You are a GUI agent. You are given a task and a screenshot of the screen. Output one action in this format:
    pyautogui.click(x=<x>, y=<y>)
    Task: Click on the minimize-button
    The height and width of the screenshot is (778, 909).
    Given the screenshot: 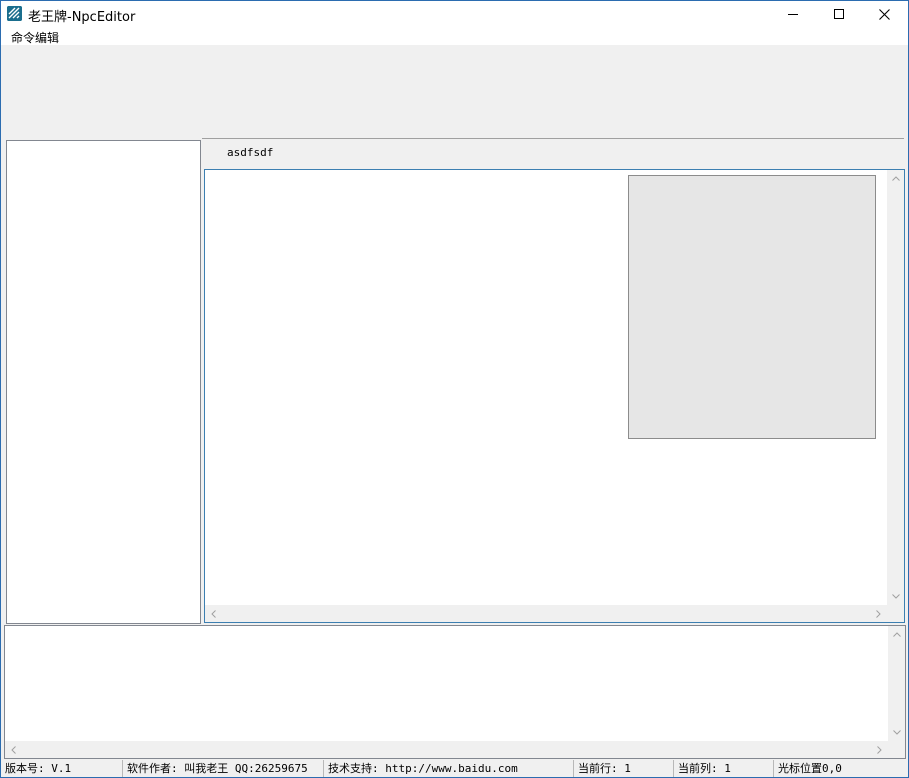 What is the action you would take?
    pyautogui.click(x=793, y=14)
    